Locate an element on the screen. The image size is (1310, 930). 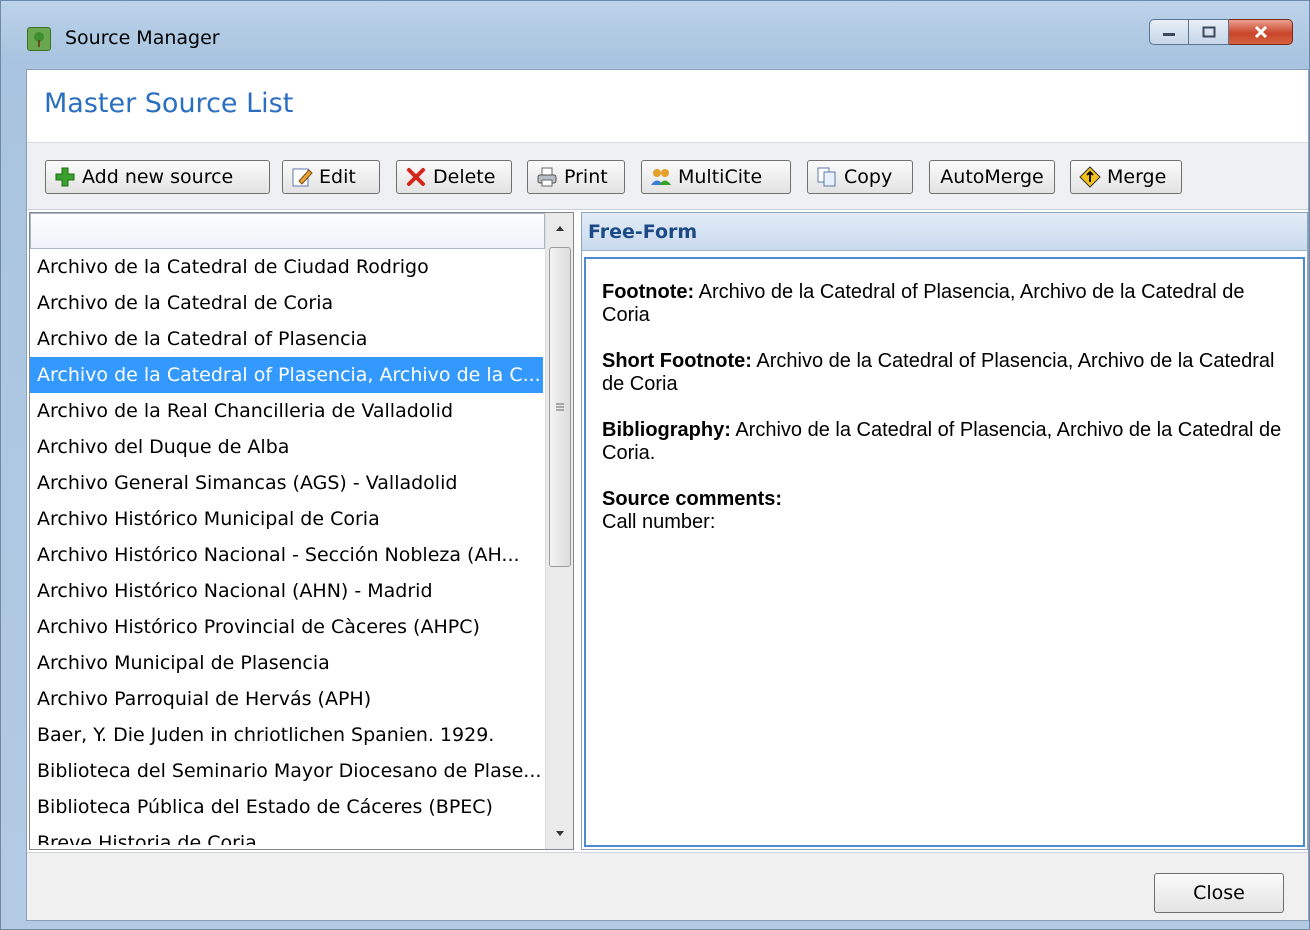
grip-icon is located at coordinates (560, 407).